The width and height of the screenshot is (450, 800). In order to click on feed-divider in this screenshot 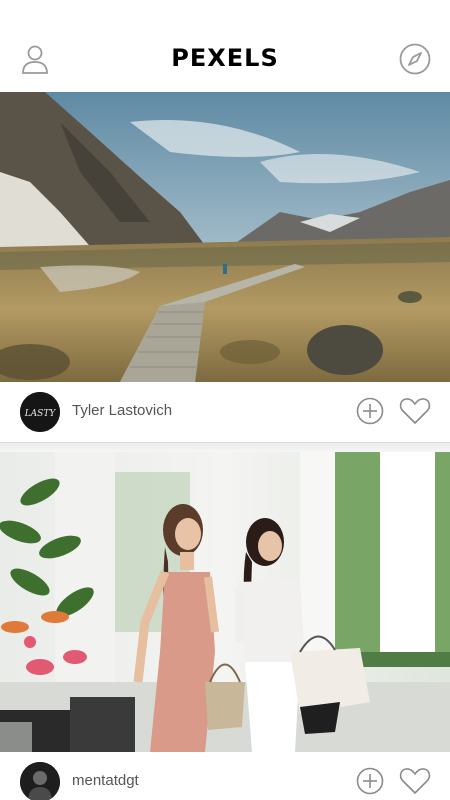, I will do `click(225, 447)`.